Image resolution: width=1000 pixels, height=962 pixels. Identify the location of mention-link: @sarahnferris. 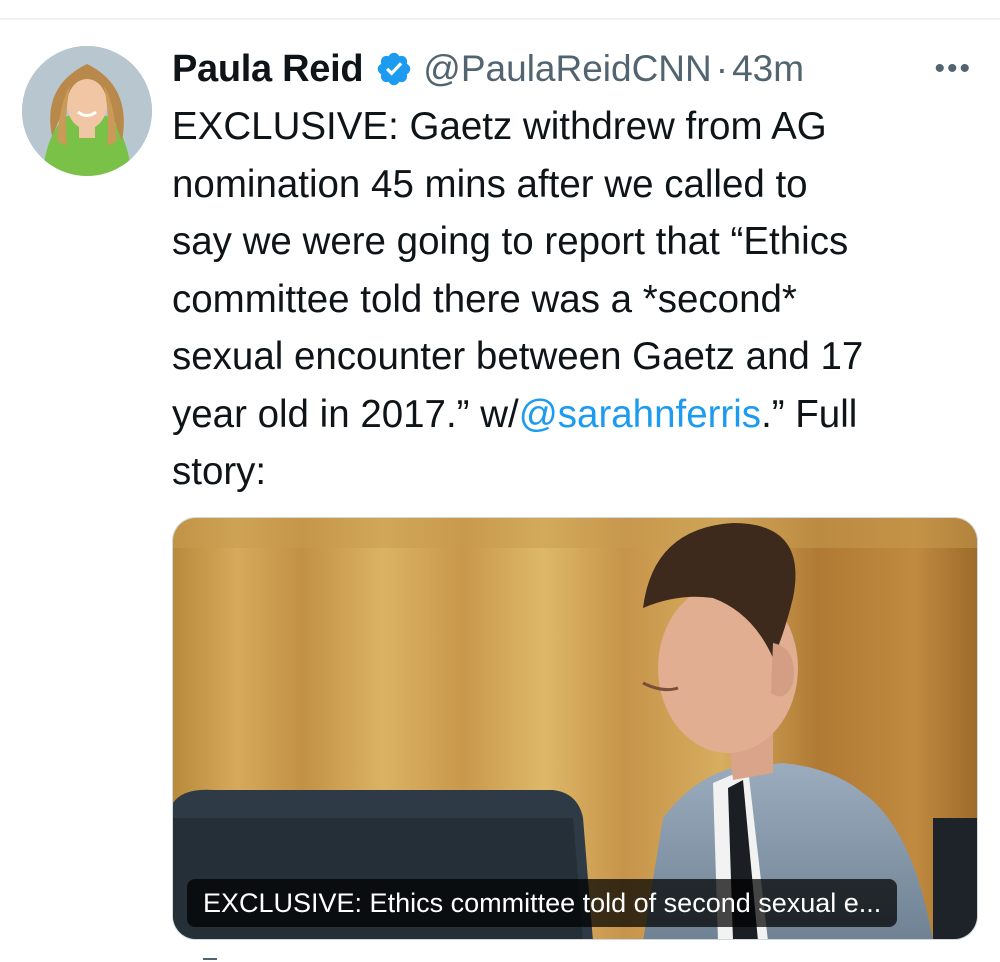
(640, 414).